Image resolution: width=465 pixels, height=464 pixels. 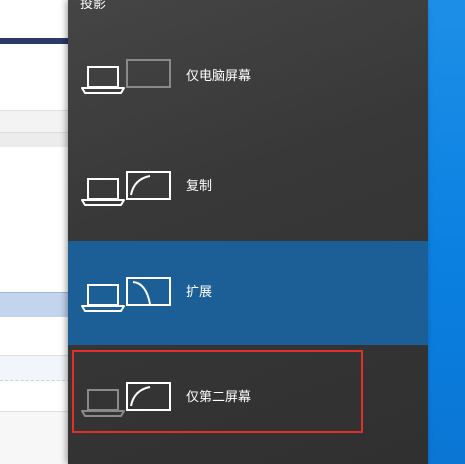 What do you see at coordinates (126, 399) in the screenshot?
I see `second-screen-only-icon` at bounding box center [126, 399].